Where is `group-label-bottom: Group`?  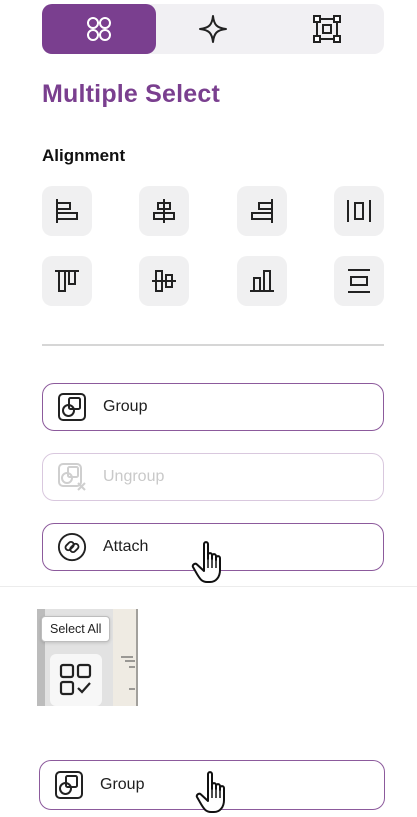
group-label-bottom: Group is located at coordinates (122, 784).